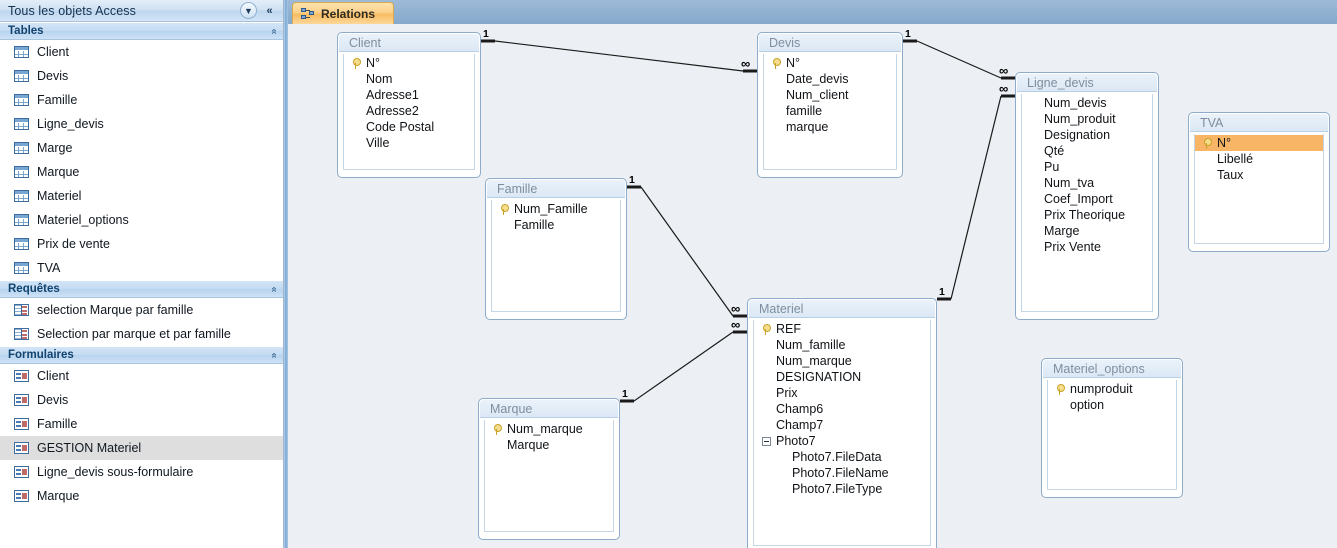  Describe the element at coordinates (409, 43) in the screenshot. I see `table-title: Client` at that location.